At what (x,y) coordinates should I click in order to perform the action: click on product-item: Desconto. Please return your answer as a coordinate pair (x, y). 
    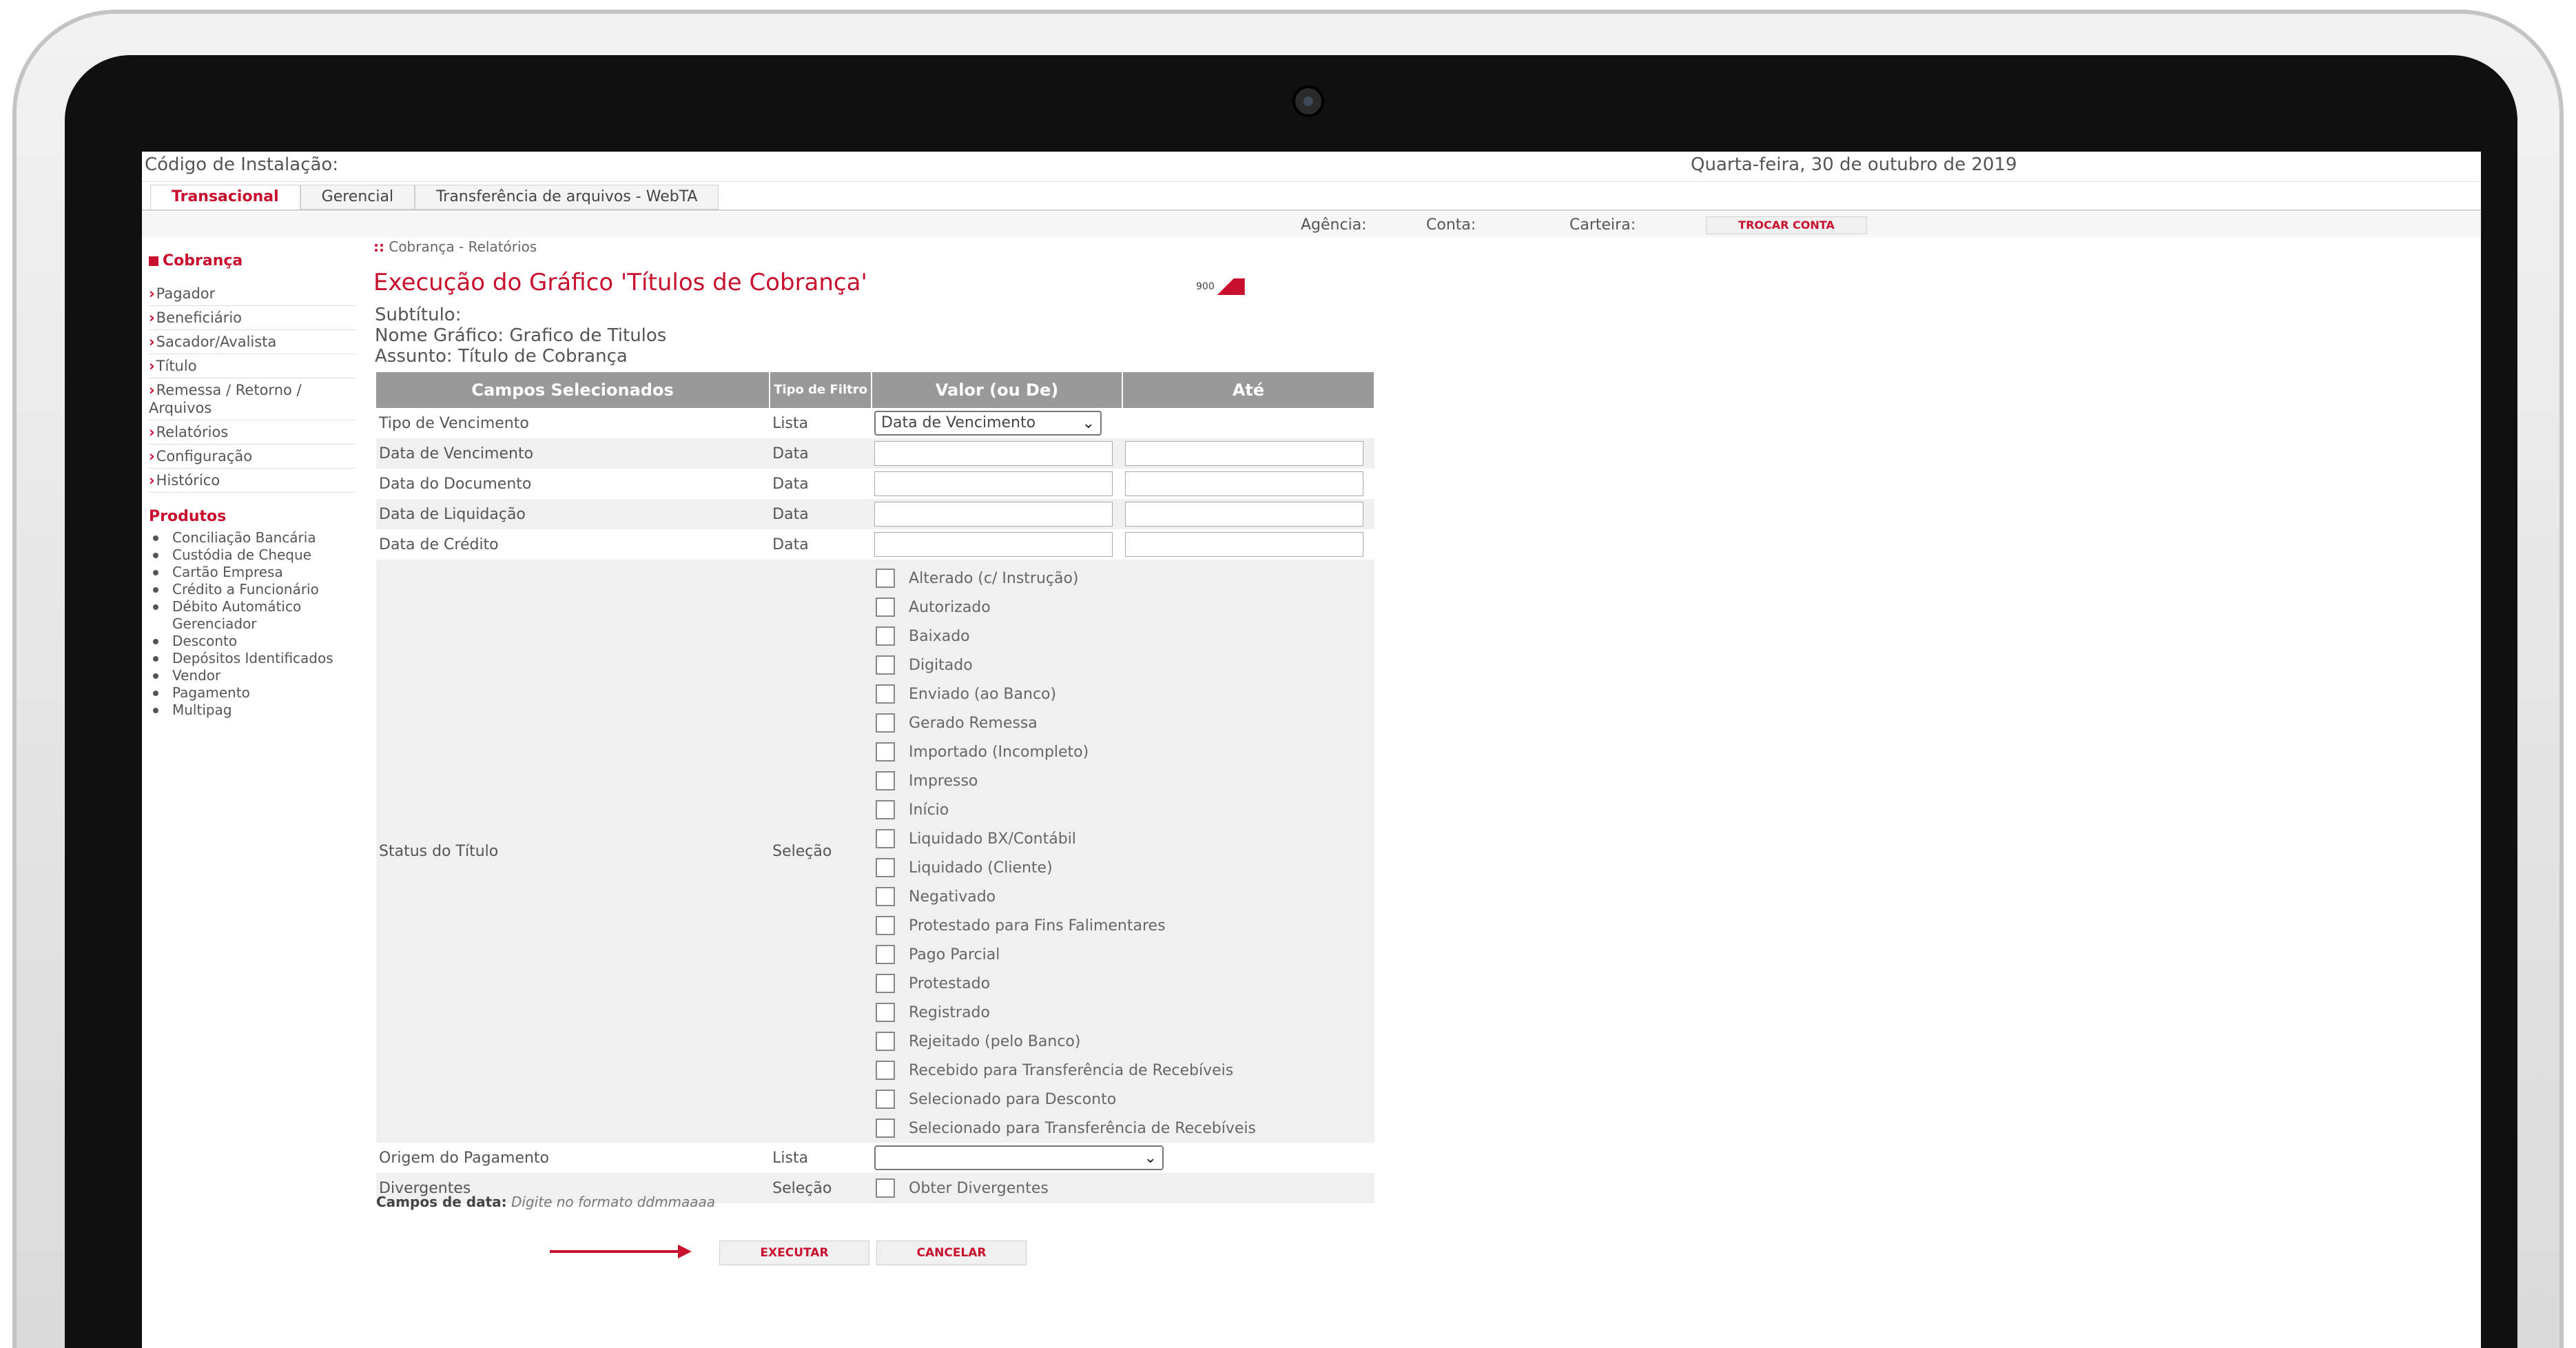
    Looking at the image, I should click on (252, 641).